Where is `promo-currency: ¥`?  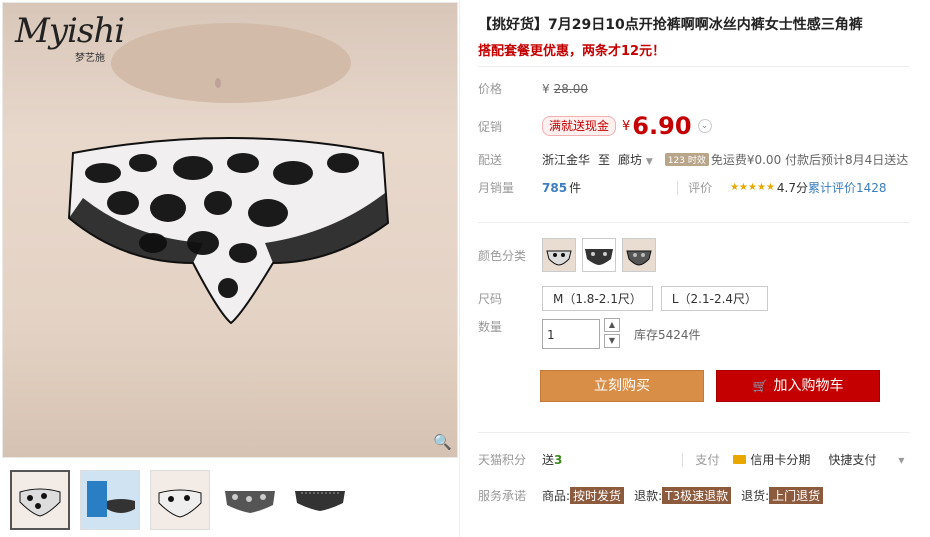 promo-currency: ¥ is located at coordinates (626, 126).